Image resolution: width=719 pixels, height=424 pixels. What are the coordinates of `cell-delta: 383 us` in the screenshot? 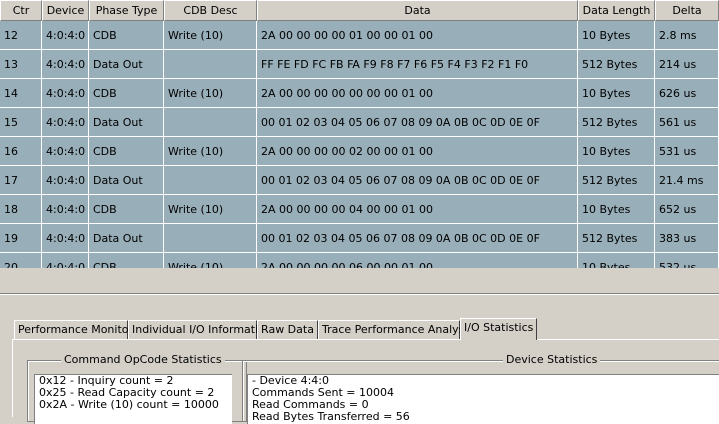 It's located at (687, 238).